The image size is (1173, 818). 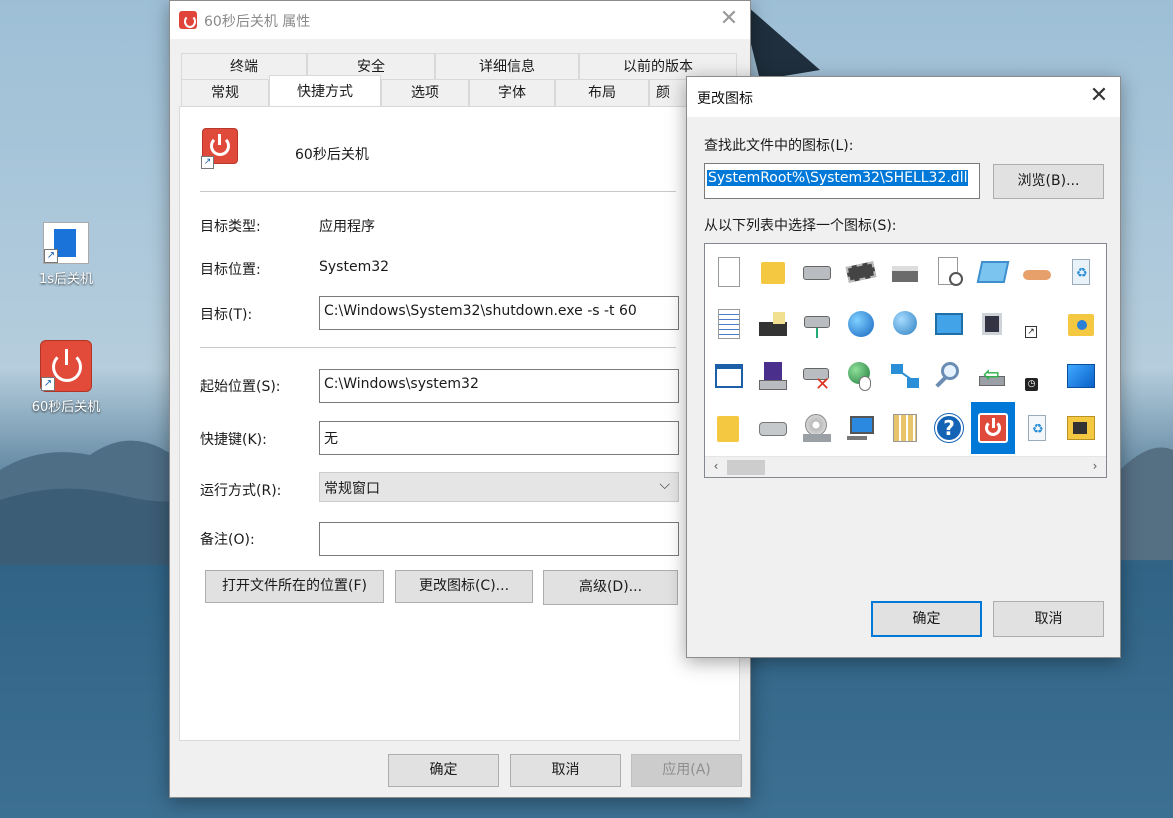 I want to click on run-select: 常规窗口 ⌵, so click(x=499, y=487).